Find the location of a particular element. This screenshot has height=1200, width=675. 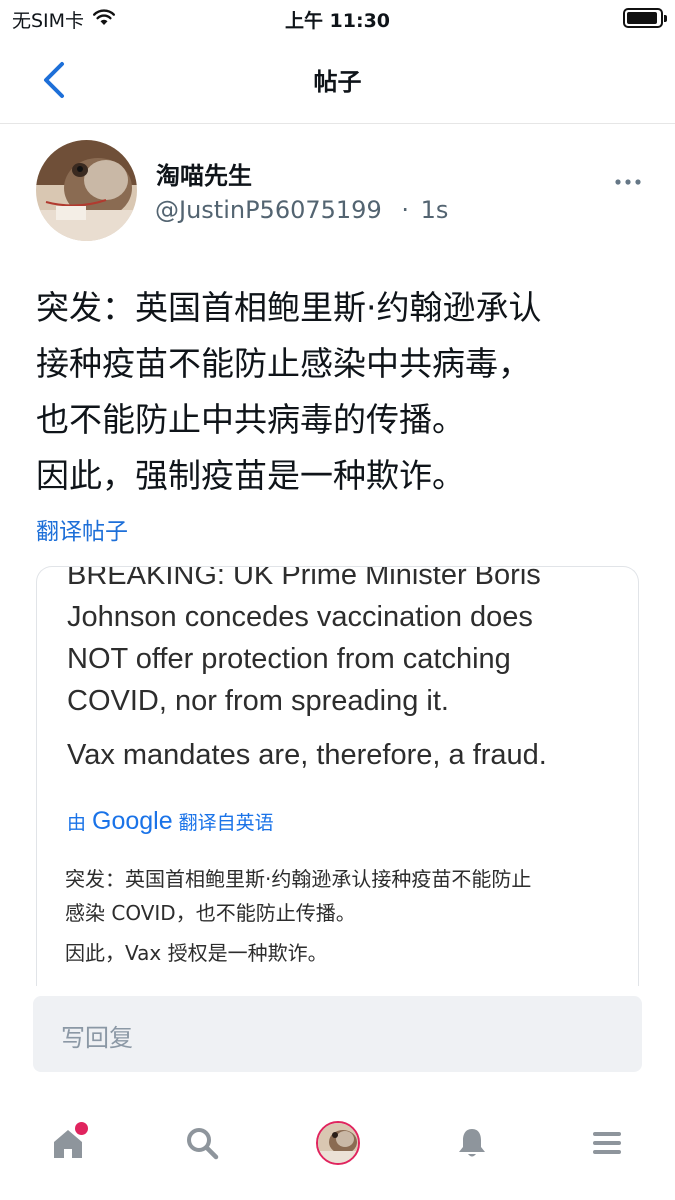

battery-icon is located at coordinates (645, 18).